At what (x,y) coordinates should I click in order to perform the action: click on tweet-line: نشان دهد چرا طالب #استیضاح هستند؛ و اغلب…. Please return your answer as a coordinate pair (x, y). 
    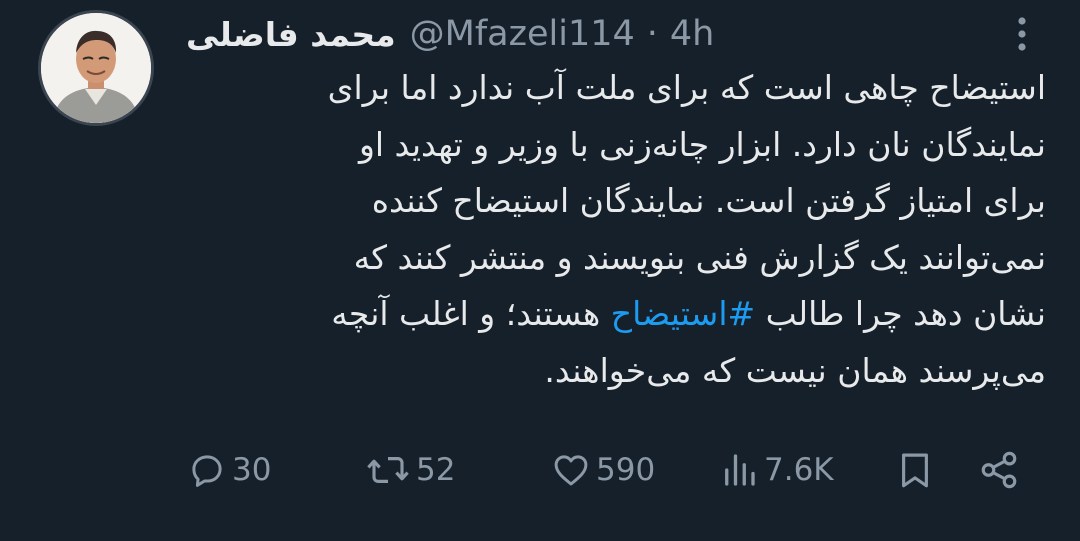
    Looking at the image, I should click on (616, 314).